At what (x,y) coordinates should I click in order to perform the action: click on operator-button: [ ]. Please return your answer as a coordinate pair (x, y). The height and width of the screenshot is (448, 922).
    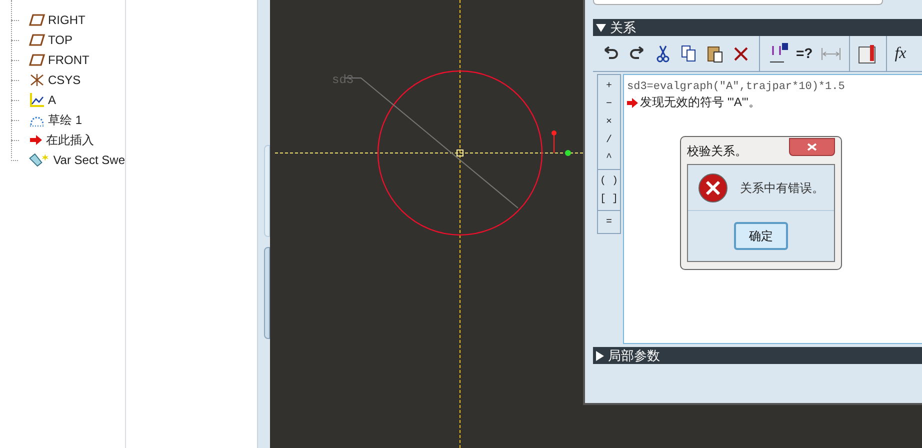
    Looking at the image, I should click on (609, 199).